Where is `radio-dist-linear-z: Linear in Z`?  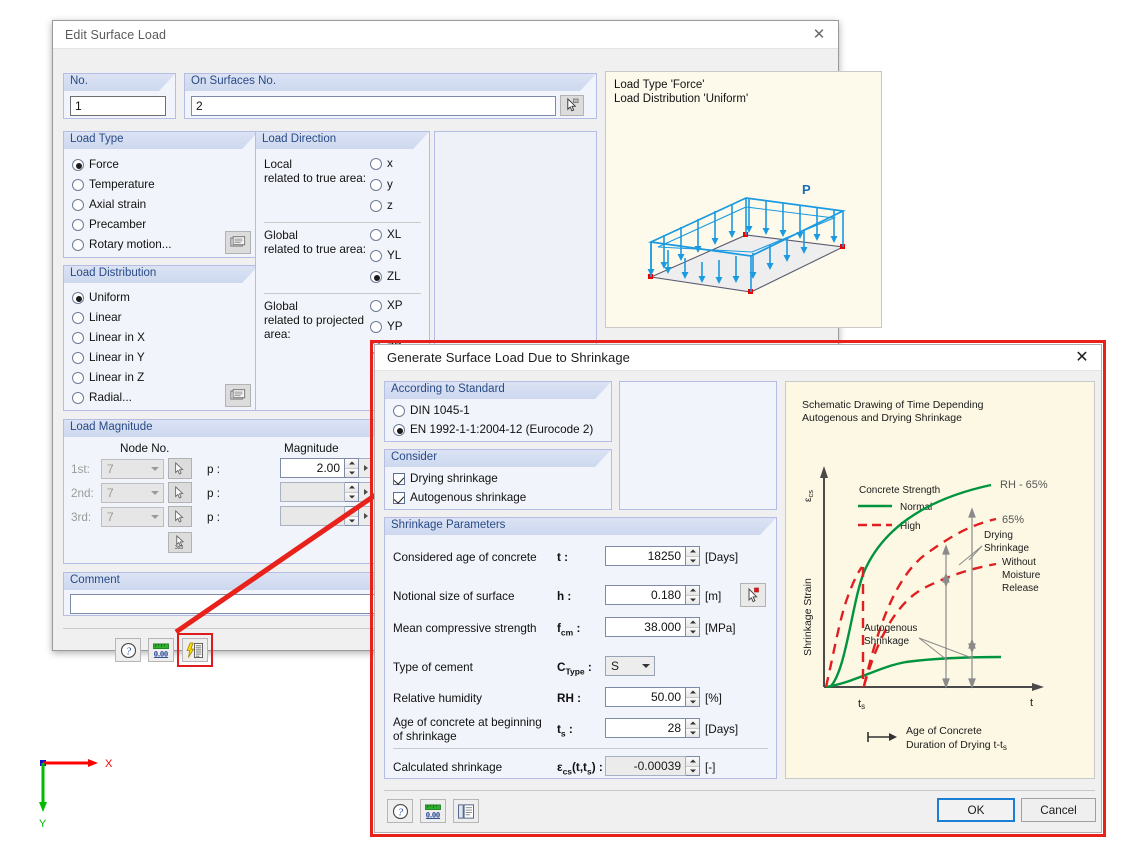 radio-dist-linear-z: Linear in Z is located at coordinates (108, 377).